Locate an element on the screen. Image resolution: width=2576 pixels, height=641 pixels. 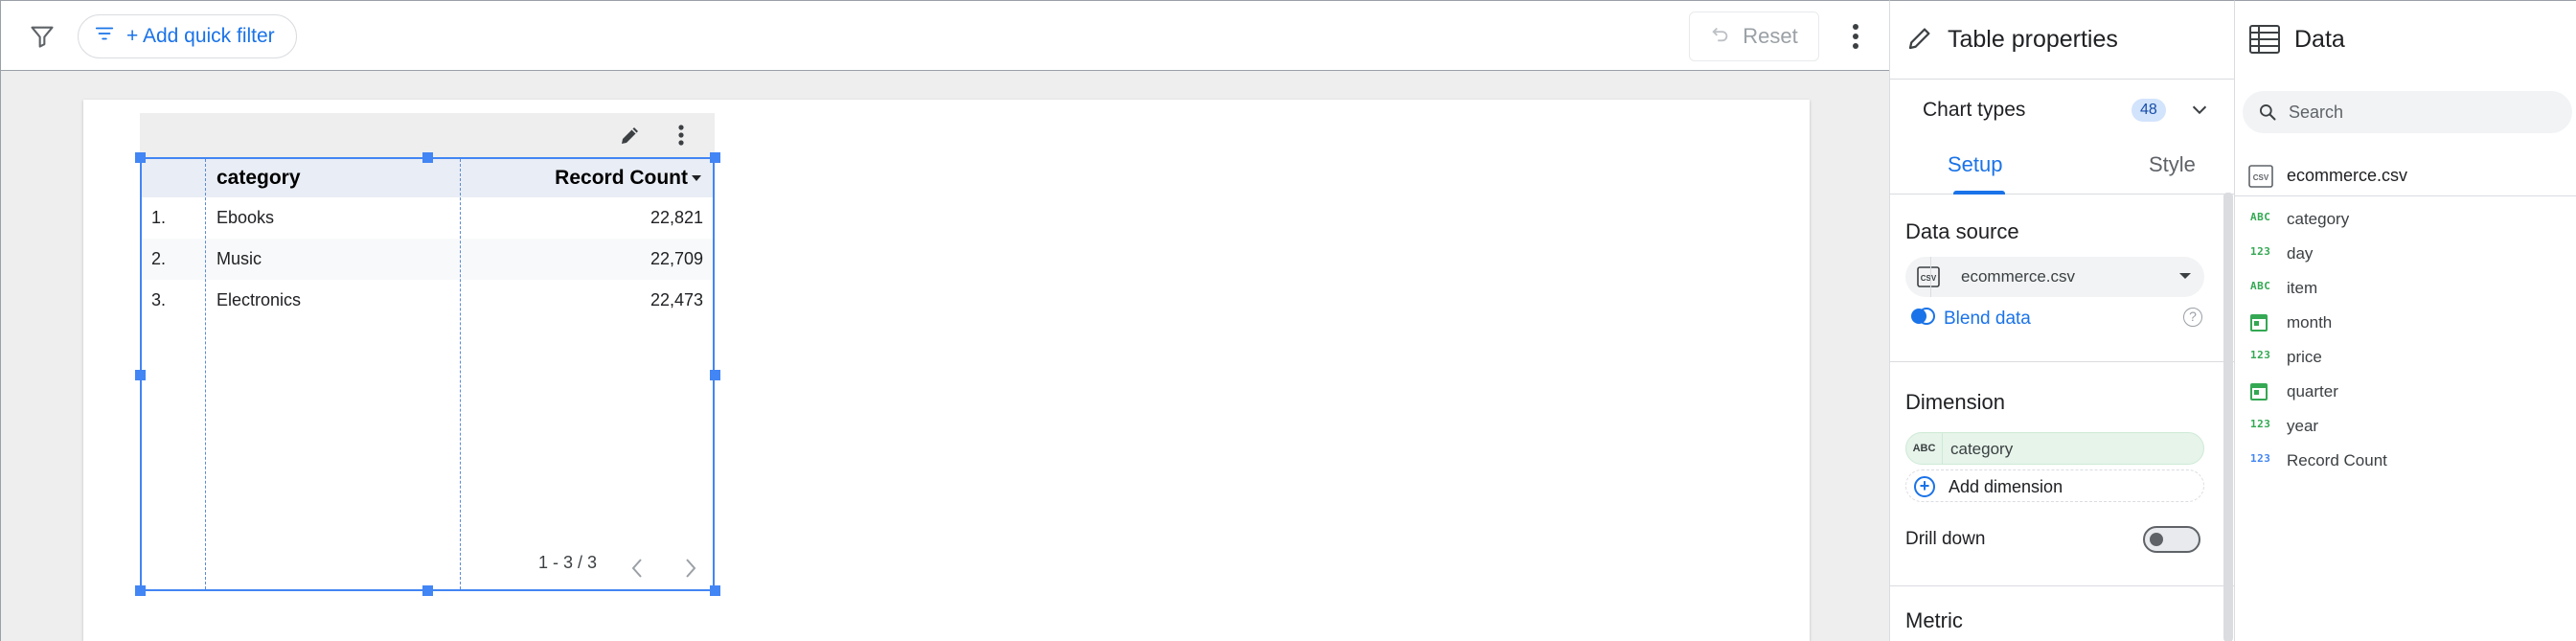
column-header-category: category is located at coordinates (259, 178).